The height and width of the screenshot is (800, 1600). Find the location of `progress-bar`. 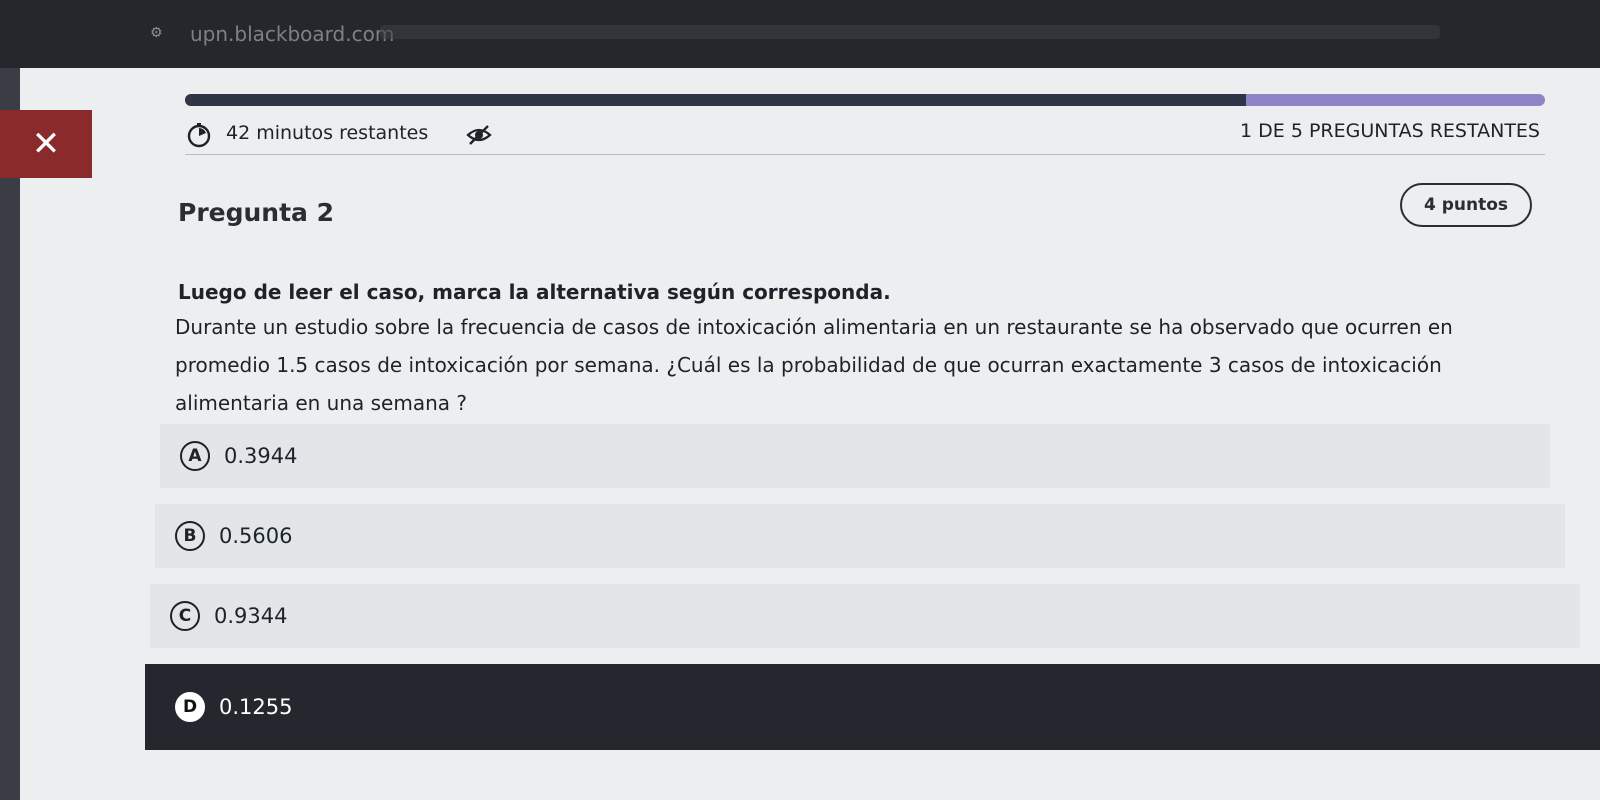

progress-bar is located at coordinates (865, 100).